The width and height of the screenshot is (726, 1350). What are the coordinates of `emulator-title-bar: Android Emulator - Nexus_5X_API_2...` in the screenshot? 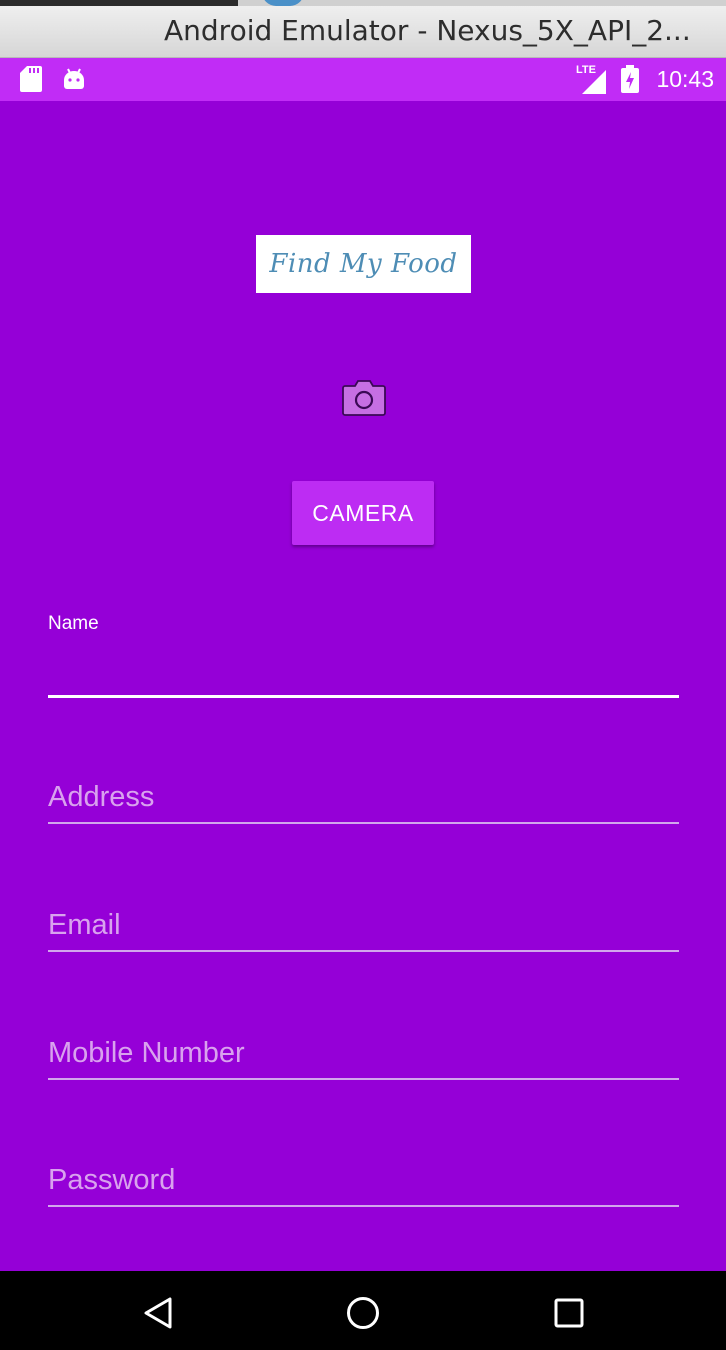 It's located at (363, 29).